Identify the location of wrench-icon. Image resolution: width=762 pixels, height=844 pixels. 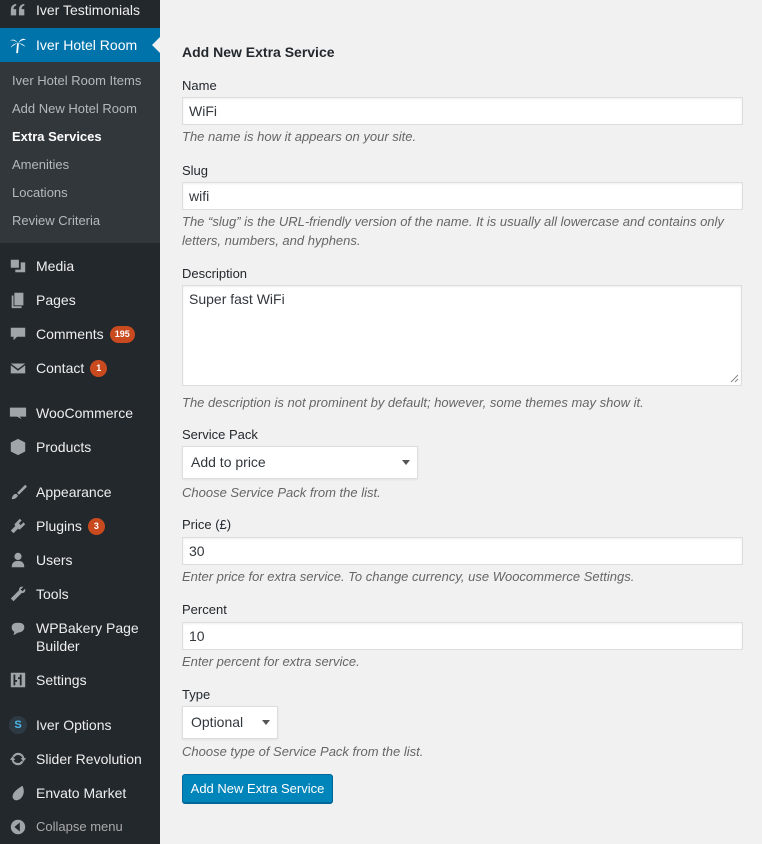
(18, 594).